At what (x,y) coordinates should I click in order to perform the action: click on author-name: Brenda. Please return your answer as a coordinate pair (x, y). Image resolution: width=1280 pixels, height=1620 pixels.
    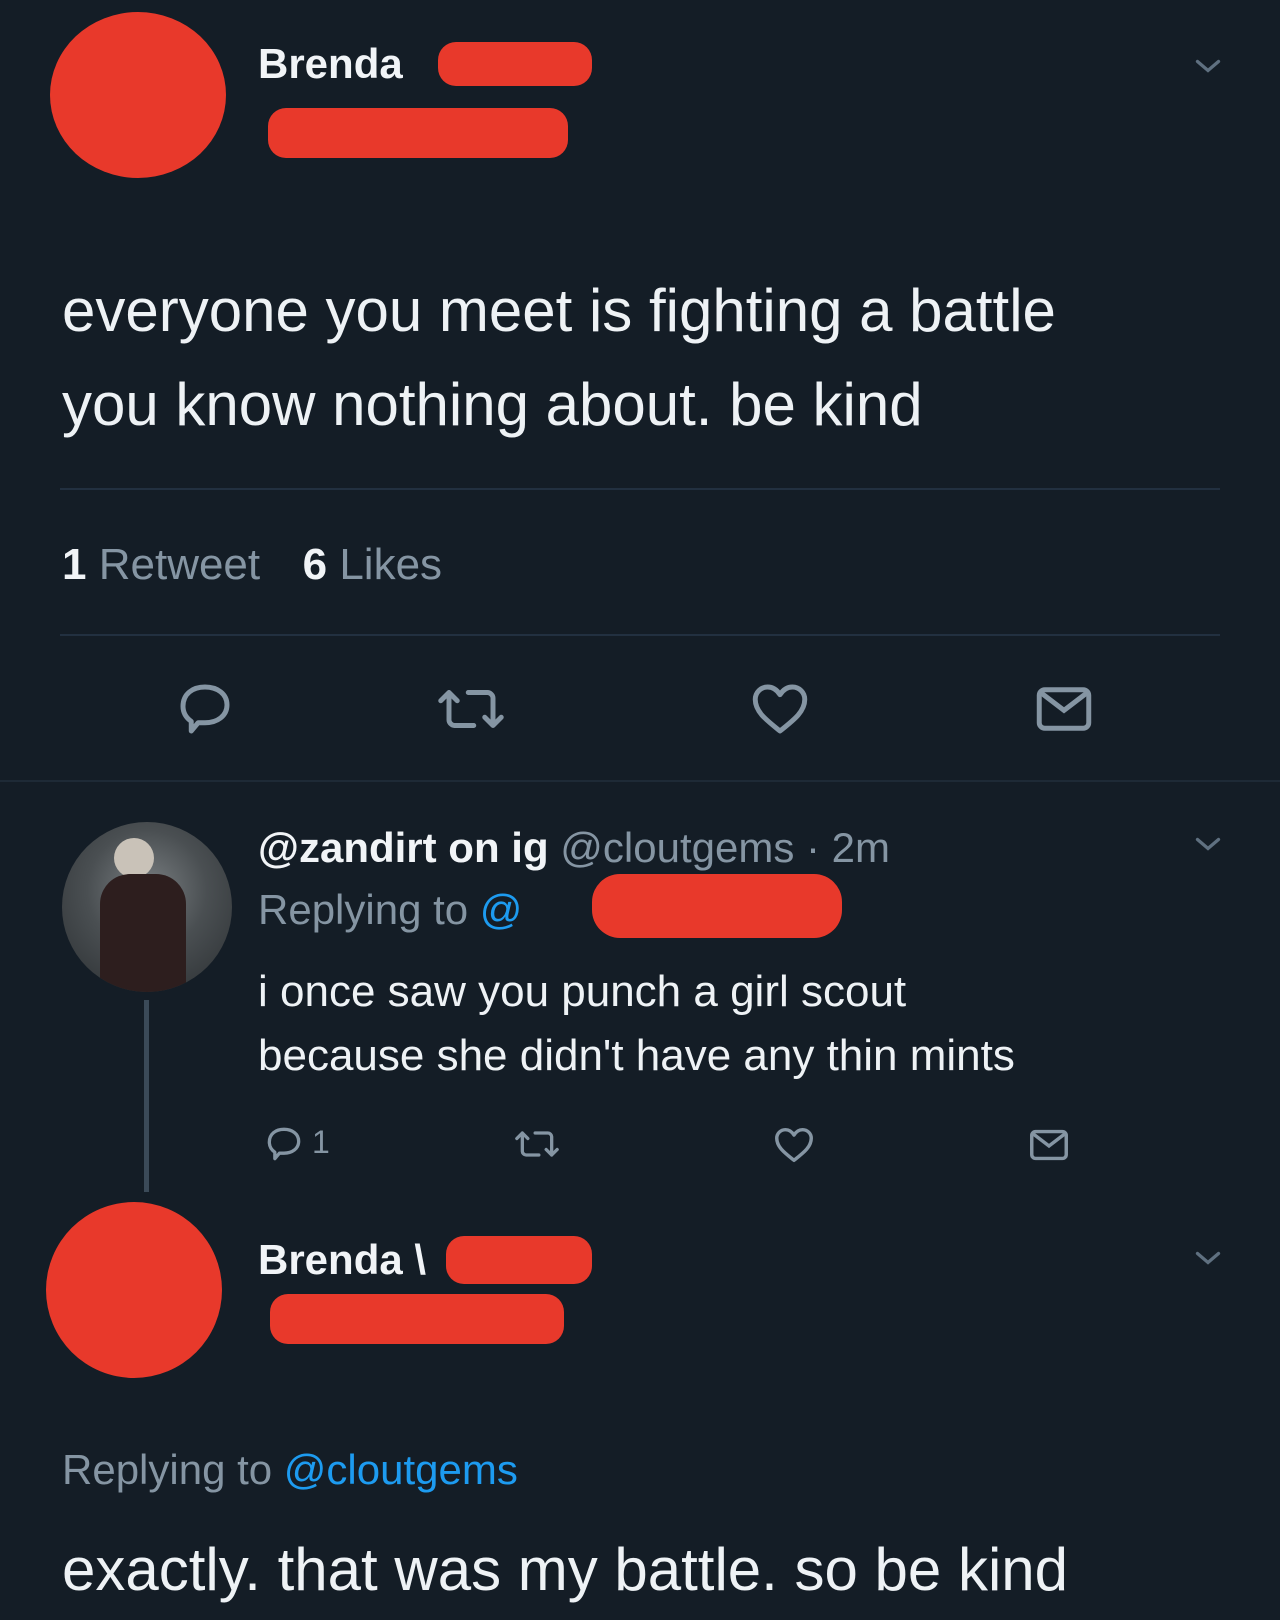
    Looking at the image, I should click on (330, 64).